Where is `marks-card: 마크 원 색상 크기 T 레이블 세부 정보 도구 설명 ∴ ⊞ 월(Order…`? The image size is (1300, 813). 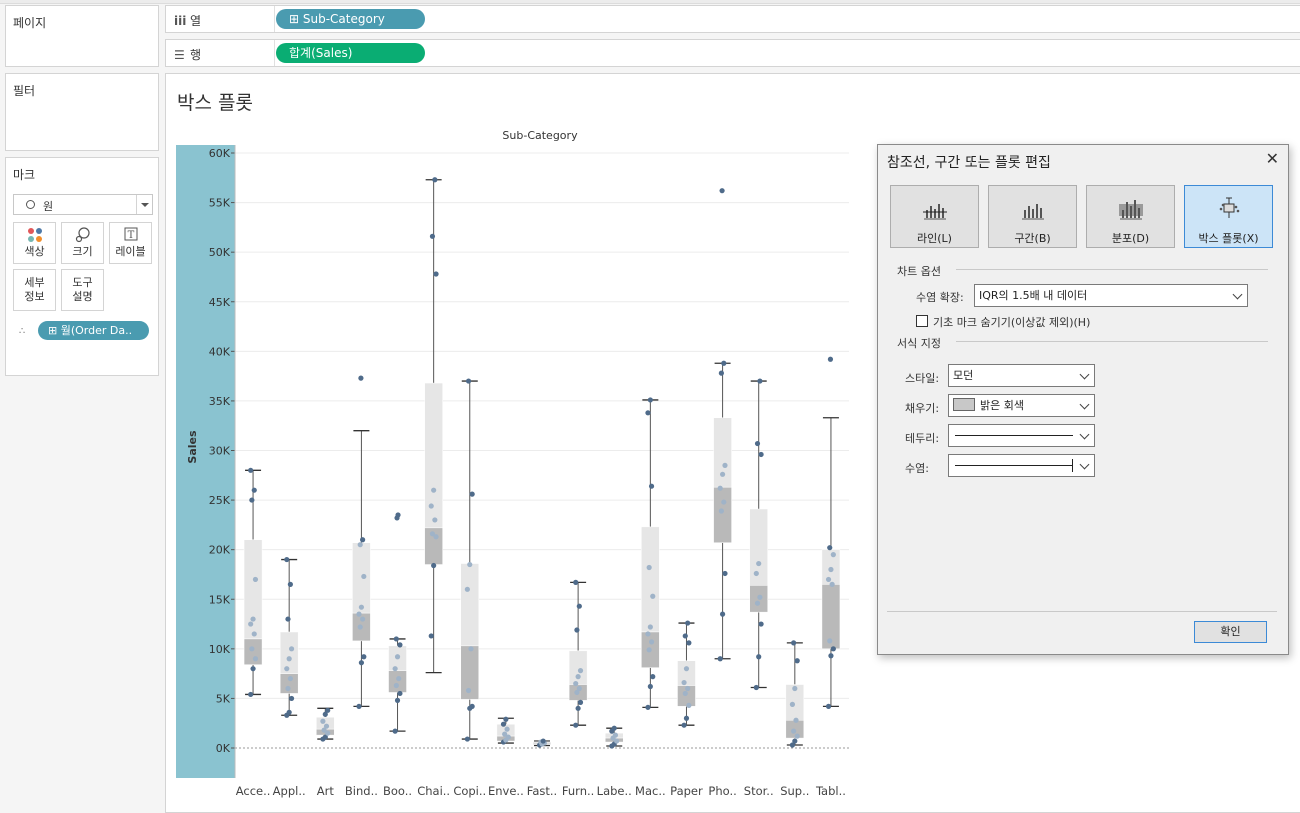
marks-card: 마크 원 색상 크기 T 레이블 세부 정보 도구 설명 ∴ ⊞ 월(Order… is located at coordinates (82, 266).